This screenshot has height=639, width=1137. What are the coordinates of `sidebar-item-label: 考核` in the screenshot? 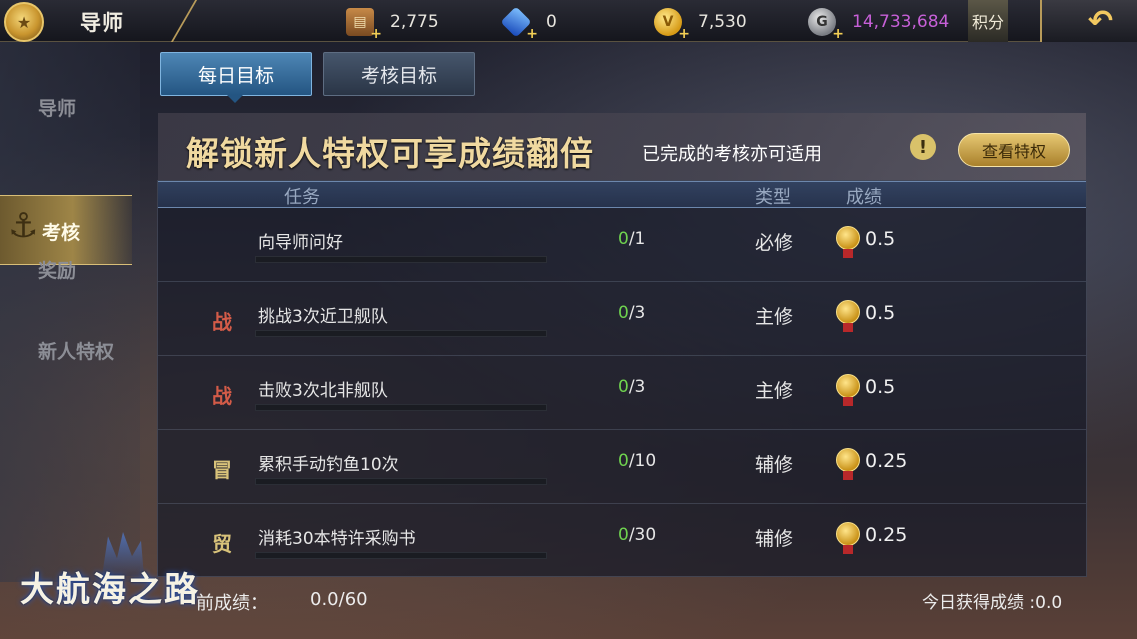 It's located at (61, 233).